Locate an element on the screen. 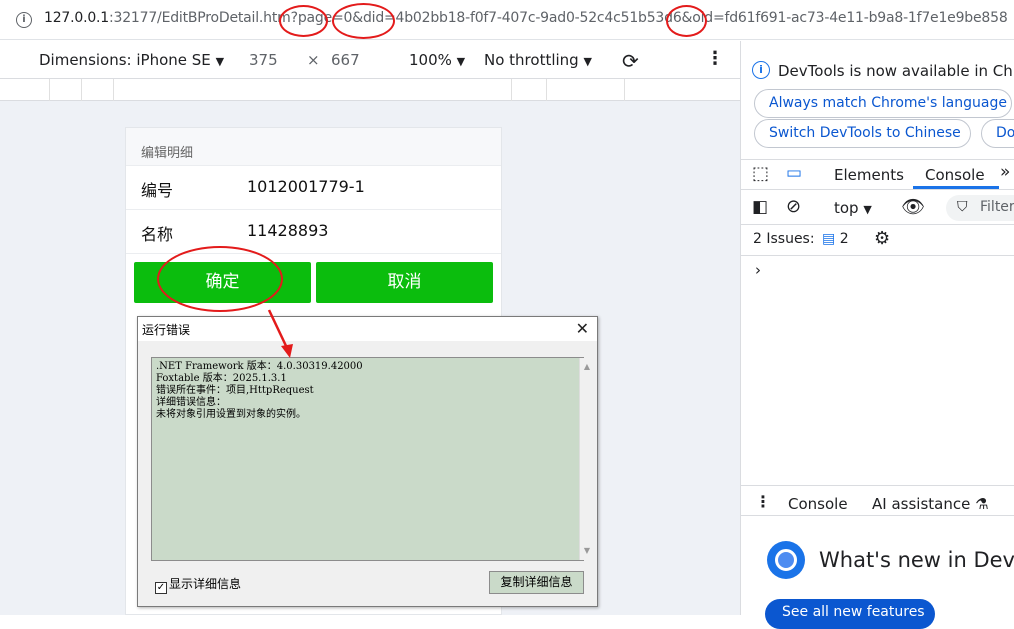  message-icon: ▤ is located at coordinates (829, 239).